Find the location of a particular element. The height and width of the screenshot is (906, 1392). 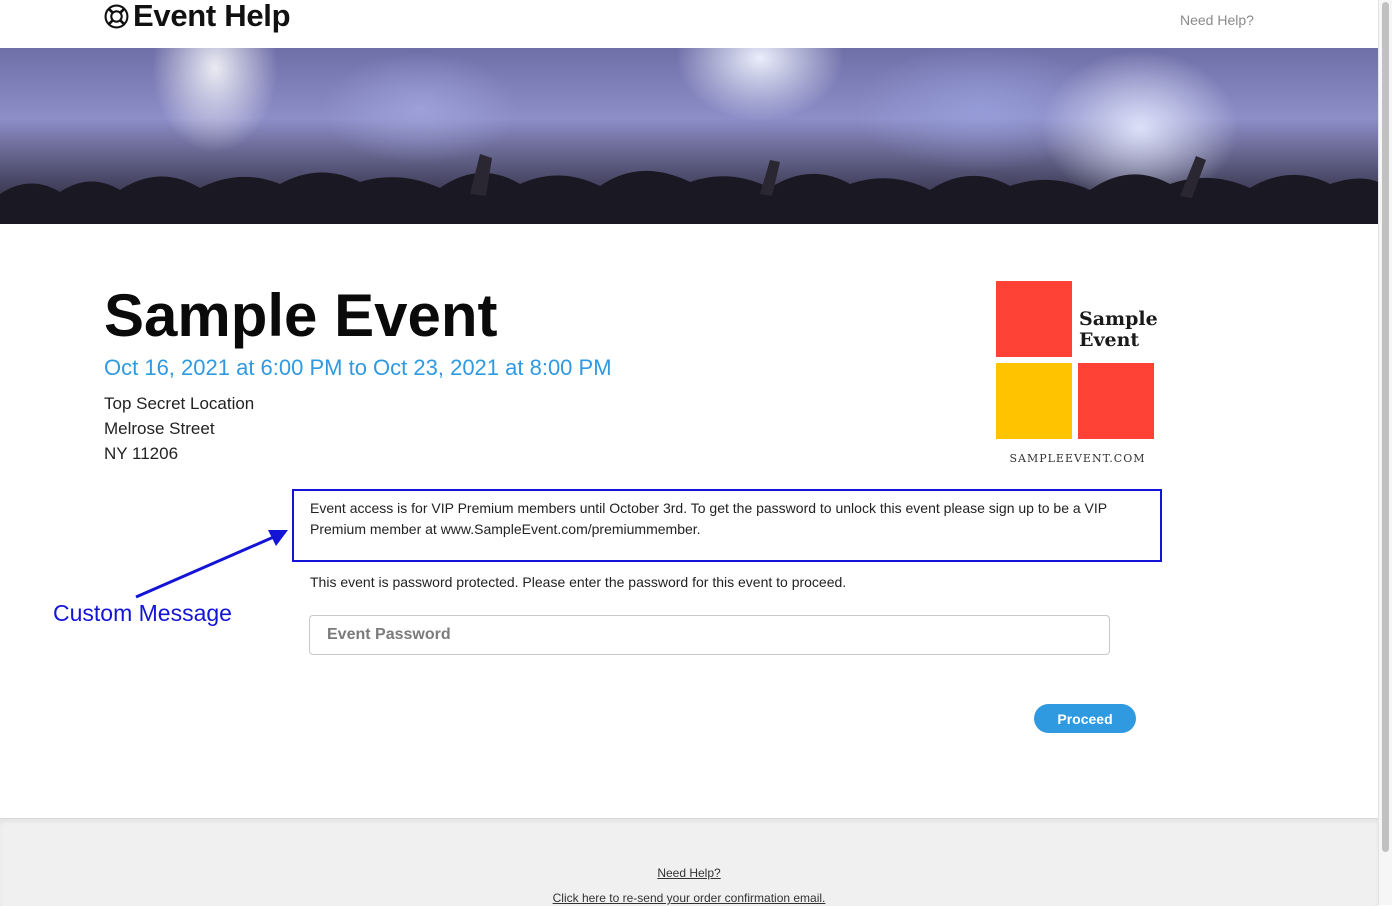

event-title: Sample Event is located at coordinates (301, 315).